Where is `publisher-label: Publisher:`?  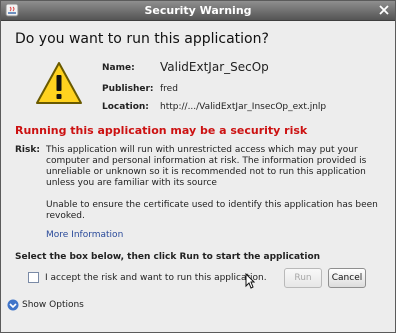 publisher-label: Publisher: is located at coordinates (128, 89).